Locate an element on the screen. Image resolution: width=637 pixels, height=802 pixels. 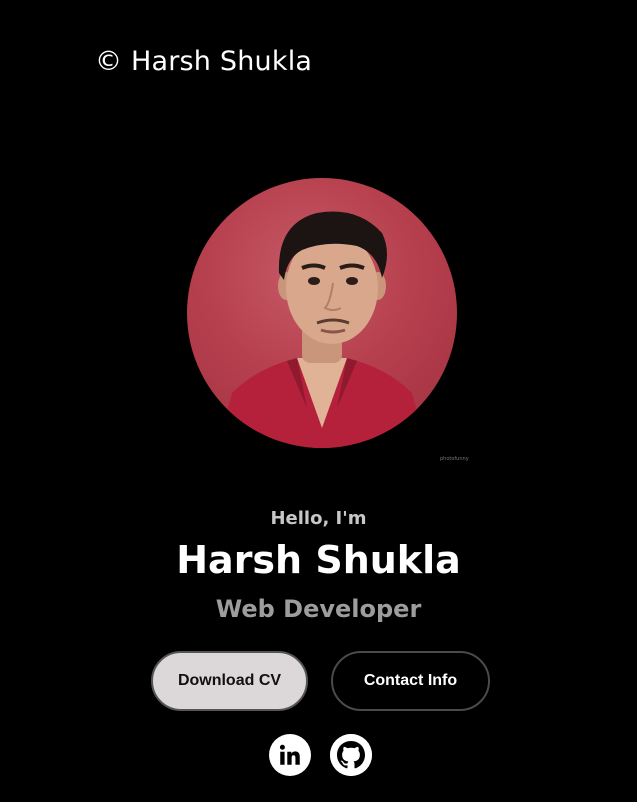
profile-name: Harsh Shukla is located at coordinates (318, 560).